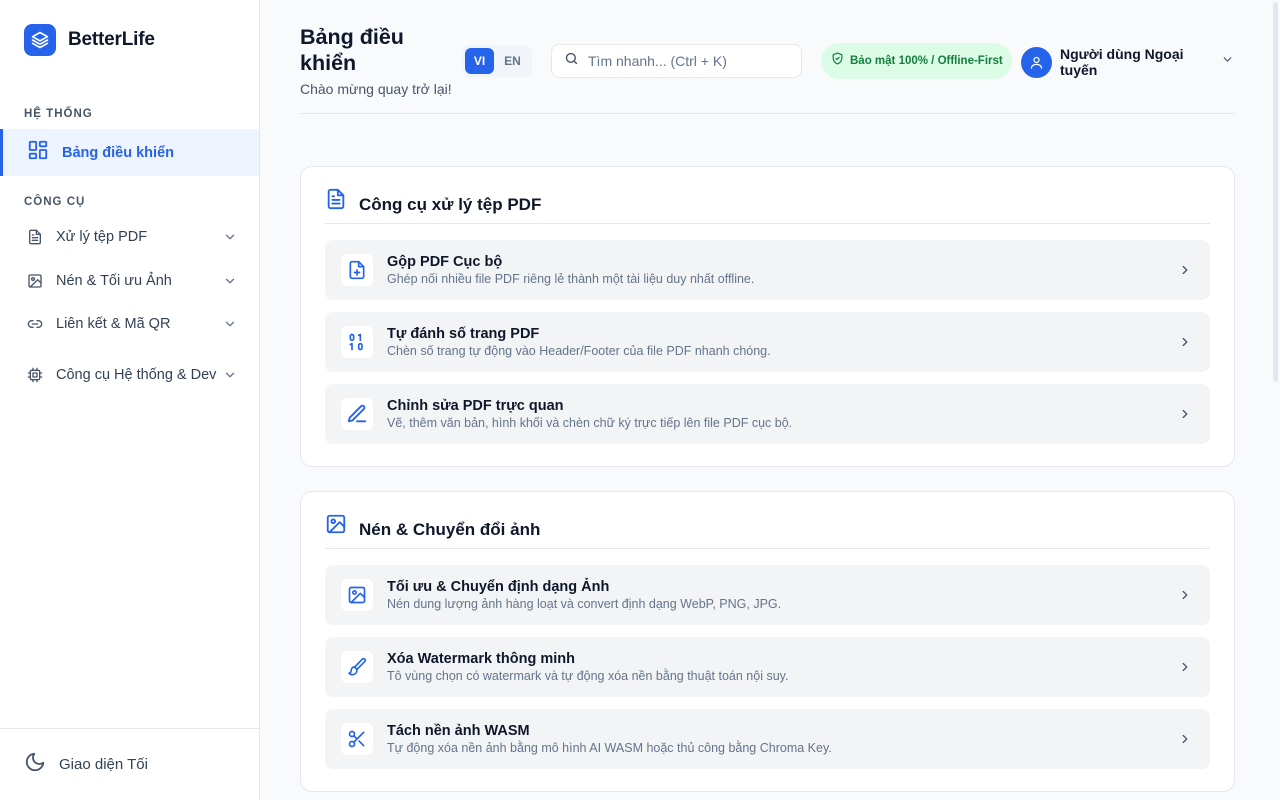 The height and width of the screenshot is (800, 1280). Describe the element at coordinates (35, 764) in the screenshot. I see `moon-icon` at that location.